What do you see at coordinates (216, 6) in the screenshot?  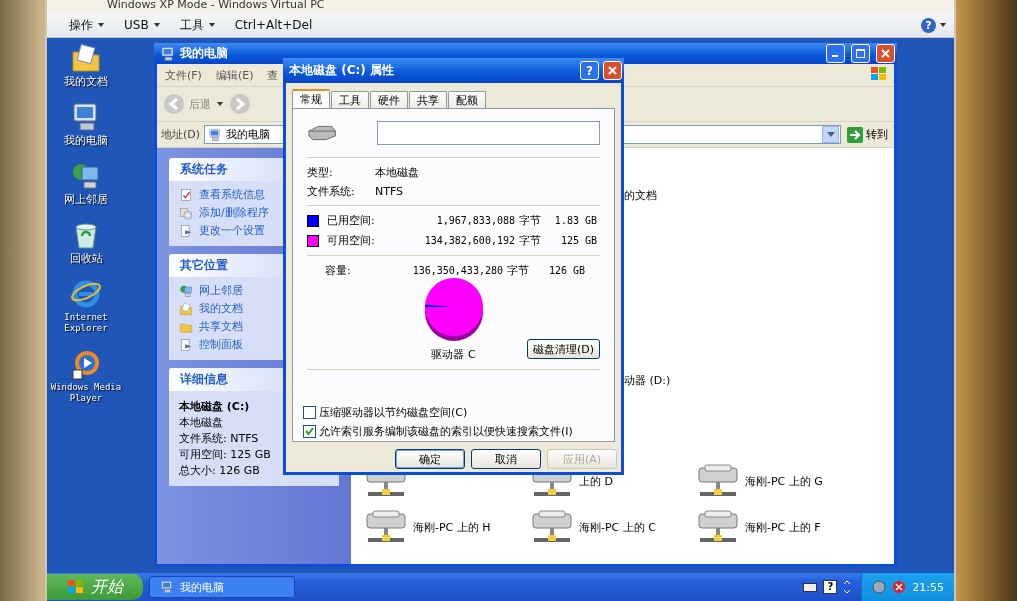 I see `window-title: Windows XP Mode - Windows Virtual PC` at bounding box center [216, 6].